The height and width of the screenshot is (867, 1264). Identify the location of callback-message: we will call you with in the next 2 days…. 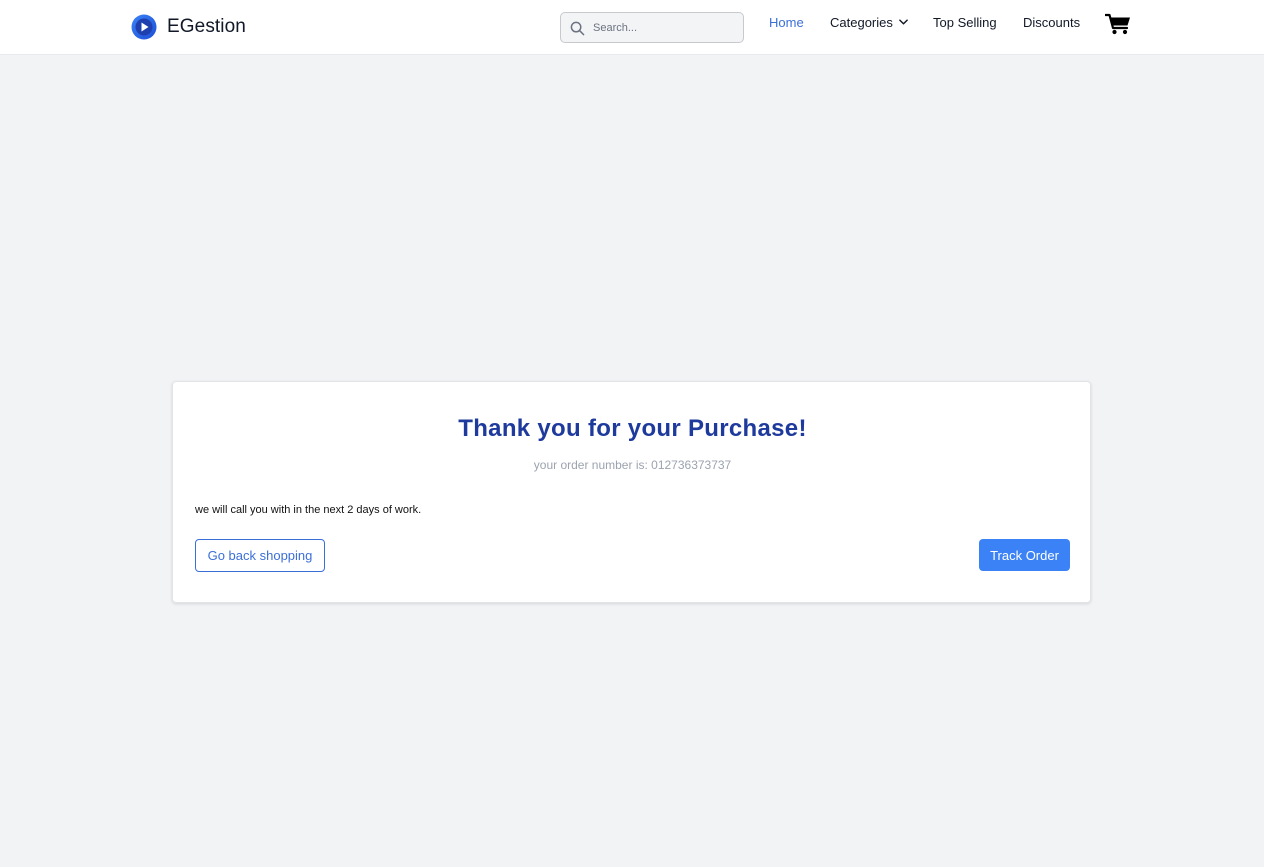
(308, 510).